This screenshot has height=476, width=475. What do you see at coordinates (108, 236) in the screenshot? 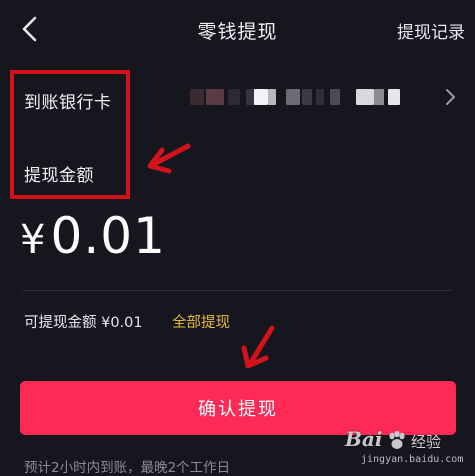
I see `amount-value: 0.01` at bounding box center [108, 236].